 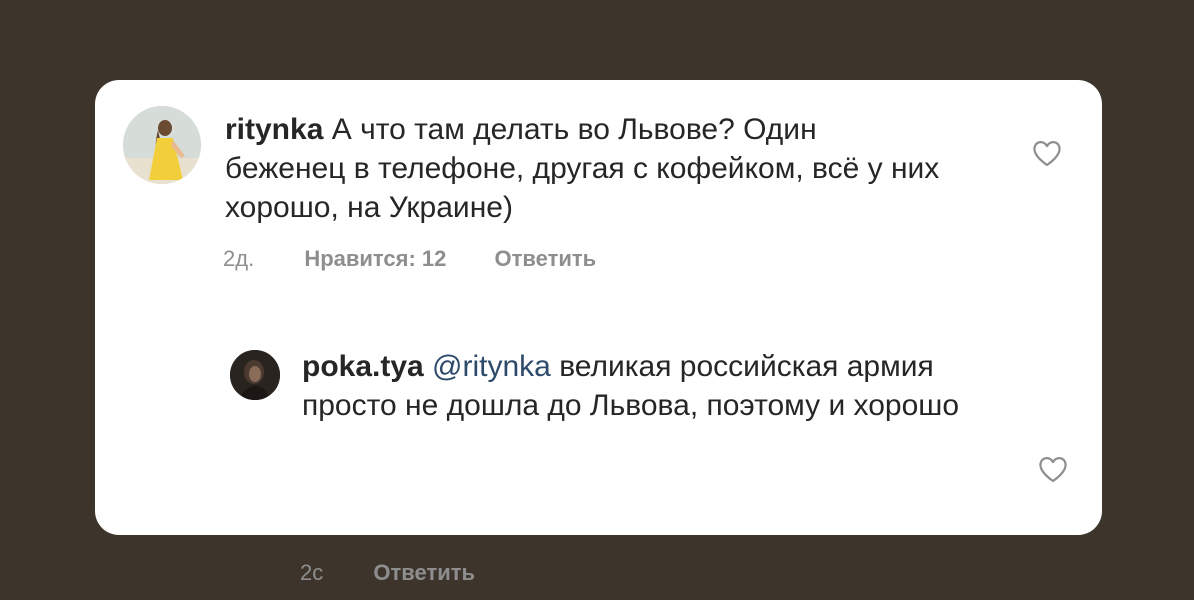 I want to click on comment-username: poka.tya, so click(x=363, y=366).